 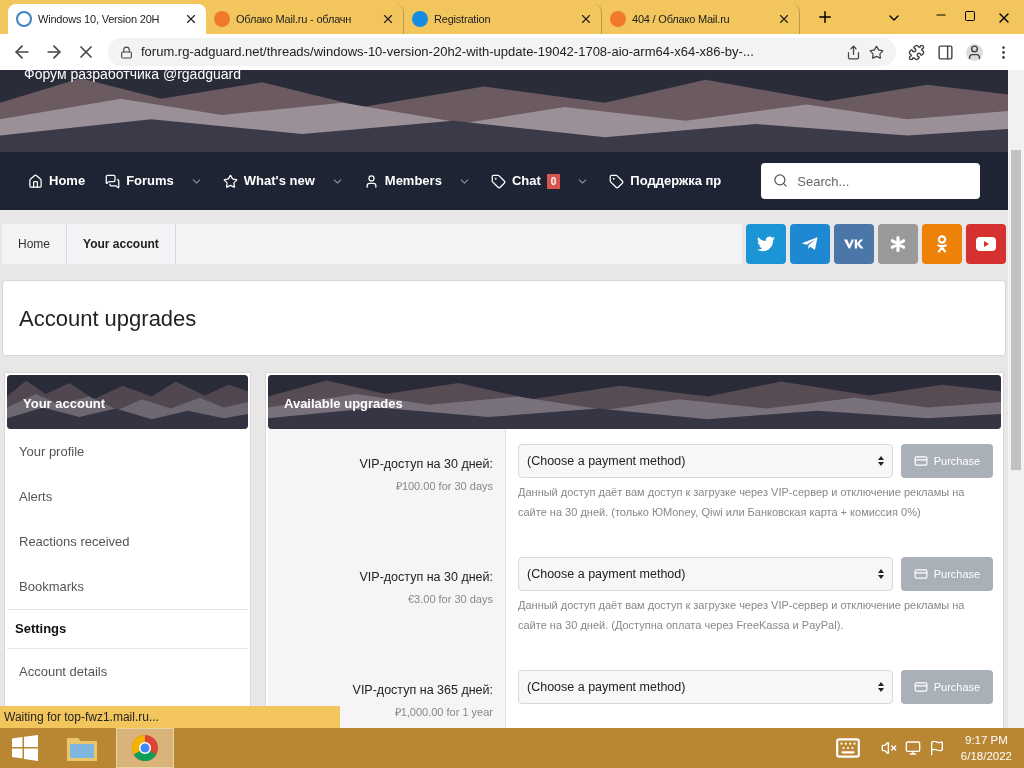 I want to click on scrollbar, so click(x=1016, y=399).